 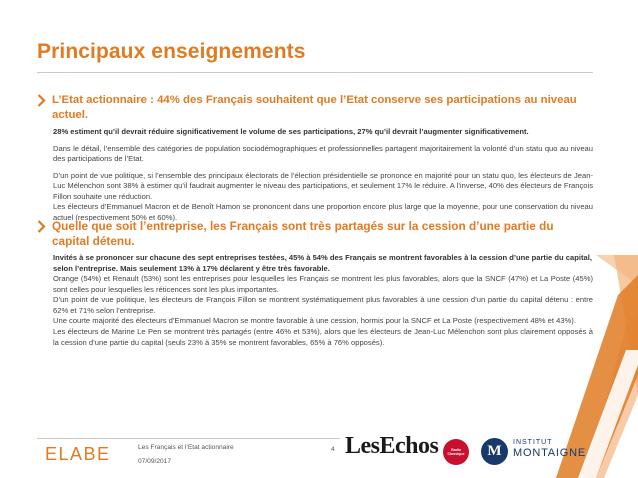 What do you see at coordinates (155, 461) in the screenshot?
I see `study-date: 07/09/2017` at bounding box center [155, 461].